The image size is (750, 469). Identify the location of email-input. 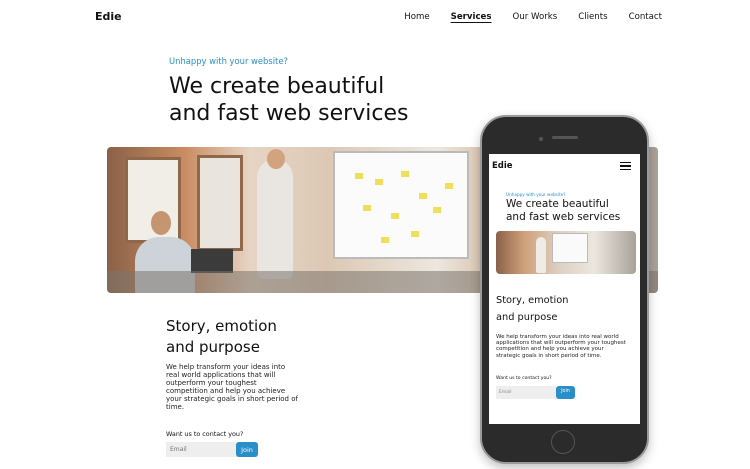
(202, 449).